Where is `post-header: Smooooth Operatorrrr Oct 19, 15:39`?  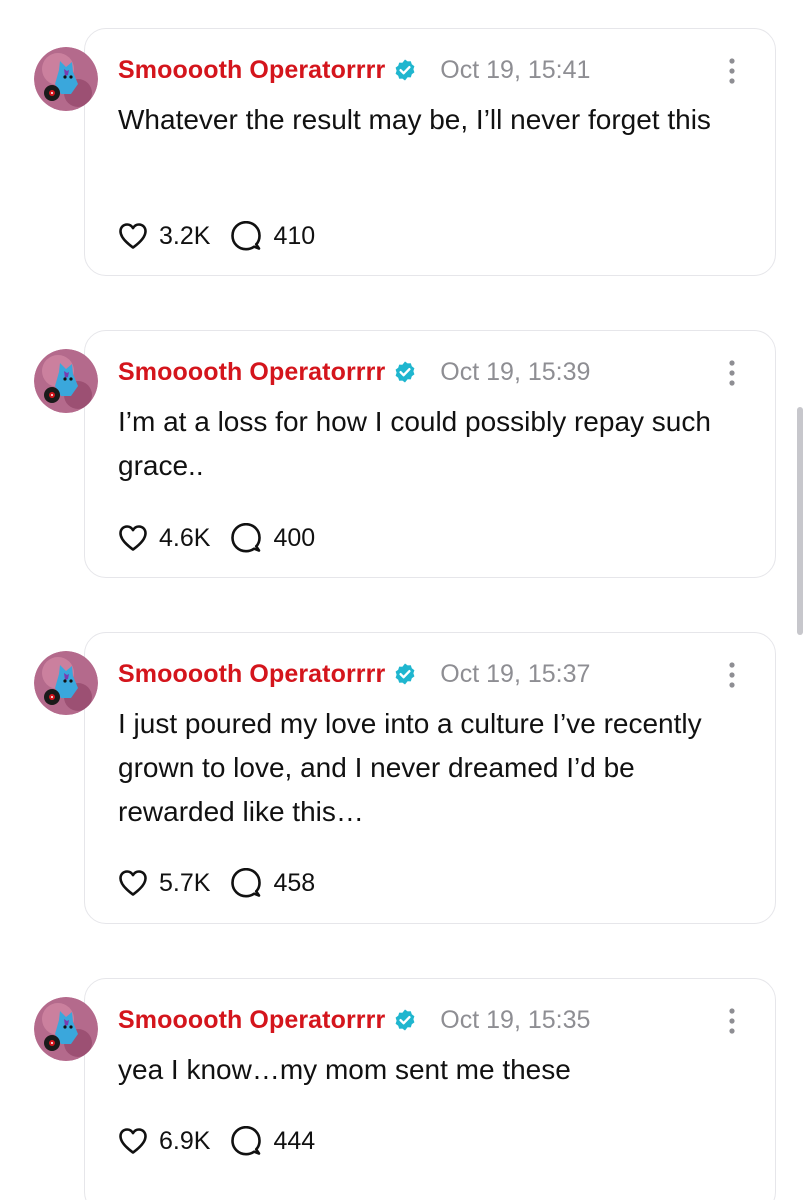
post-header: Smooooth Operatorrrr Oct 19, 15:39 is located at coordinates (354, 372).